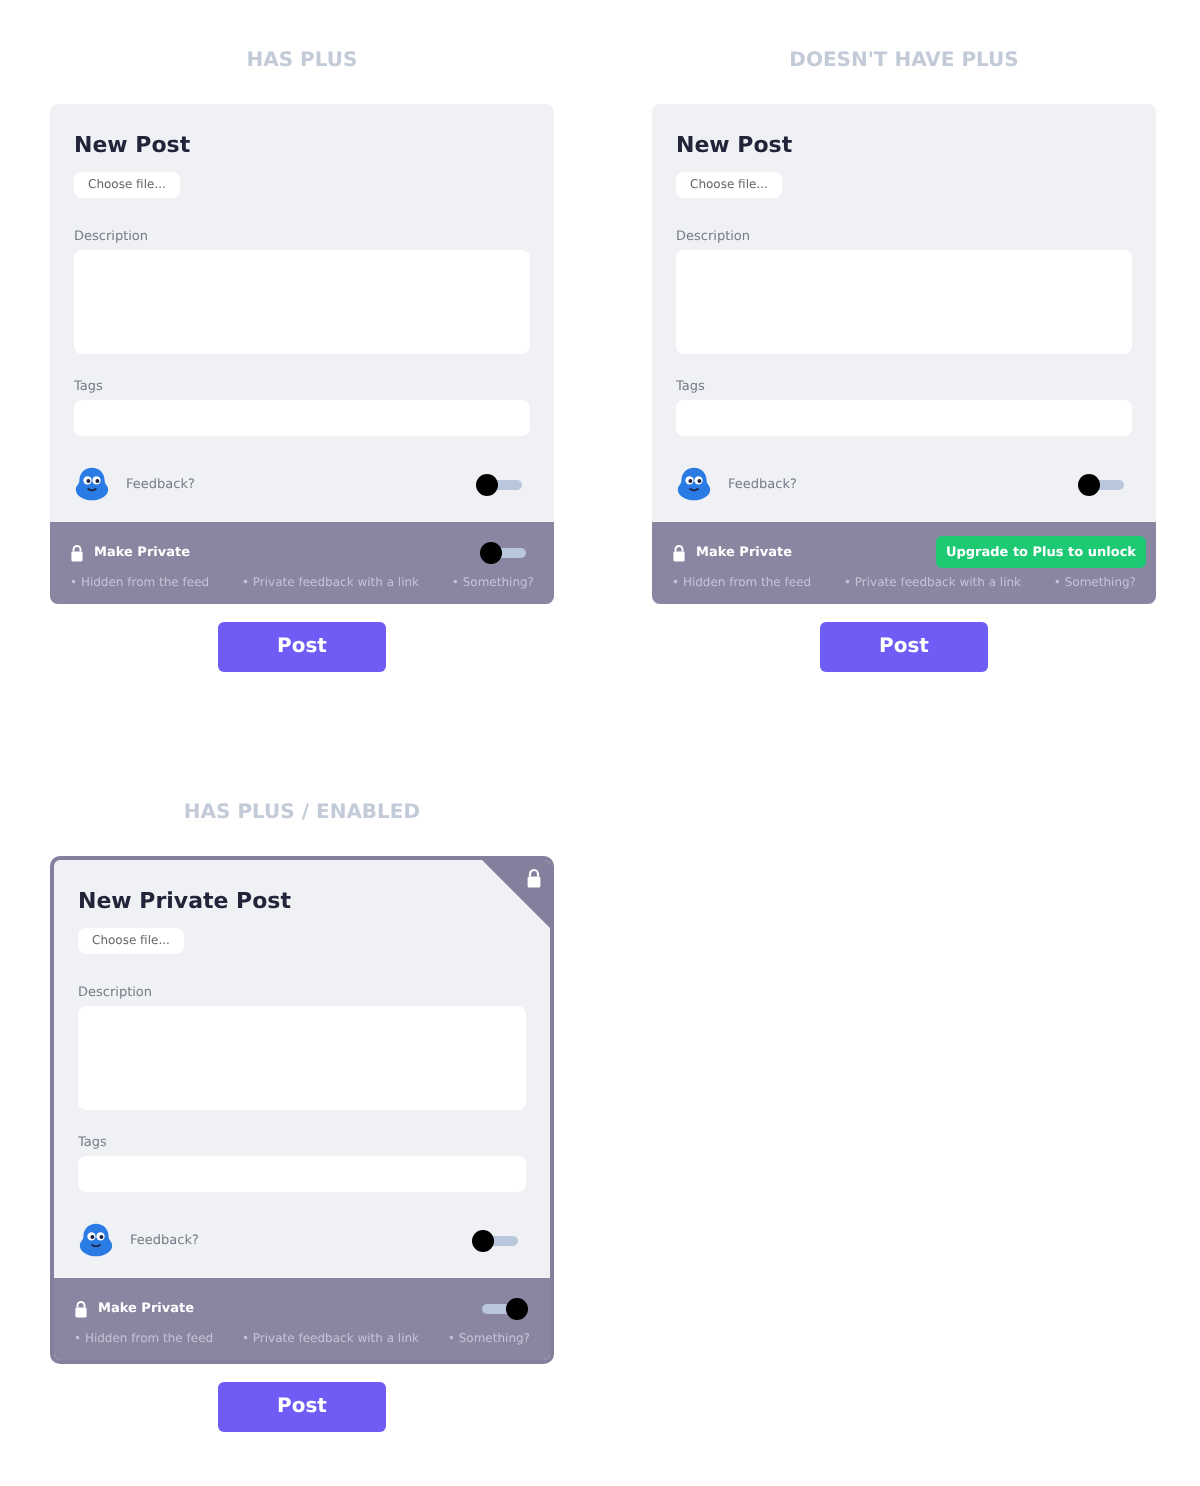 Image resolution: width=1200 pixels, height=1486 pixels. What do you see at coordinates (184, 901) in the screenshot?
I see `post-title: New Private Post` at bounding box center [184, 901].